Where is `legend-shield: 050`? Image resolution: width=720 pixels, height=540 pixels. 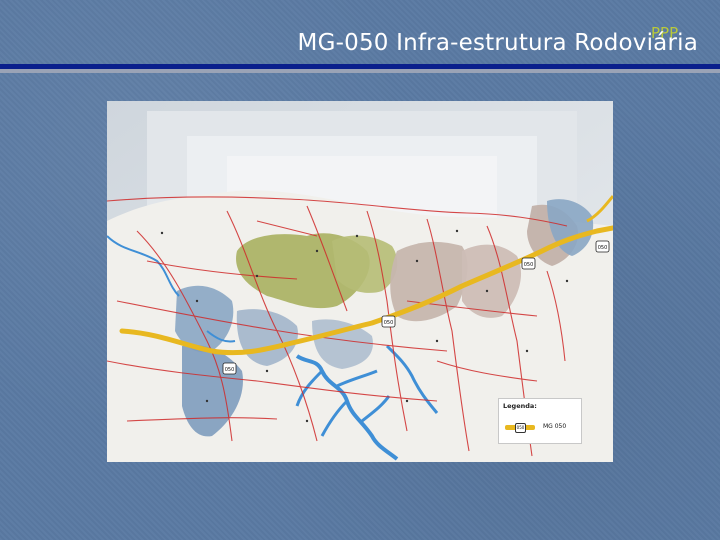 legend-shield: 050 is located at coordinates (520, 428).